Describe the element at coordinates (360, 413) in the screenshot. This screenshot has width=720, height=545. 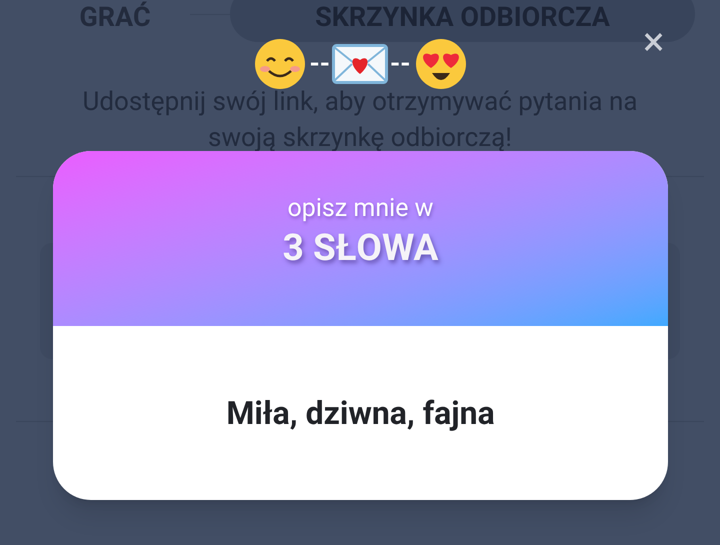
I see `answer-text: Miła, dziwna, fajna` at that location.